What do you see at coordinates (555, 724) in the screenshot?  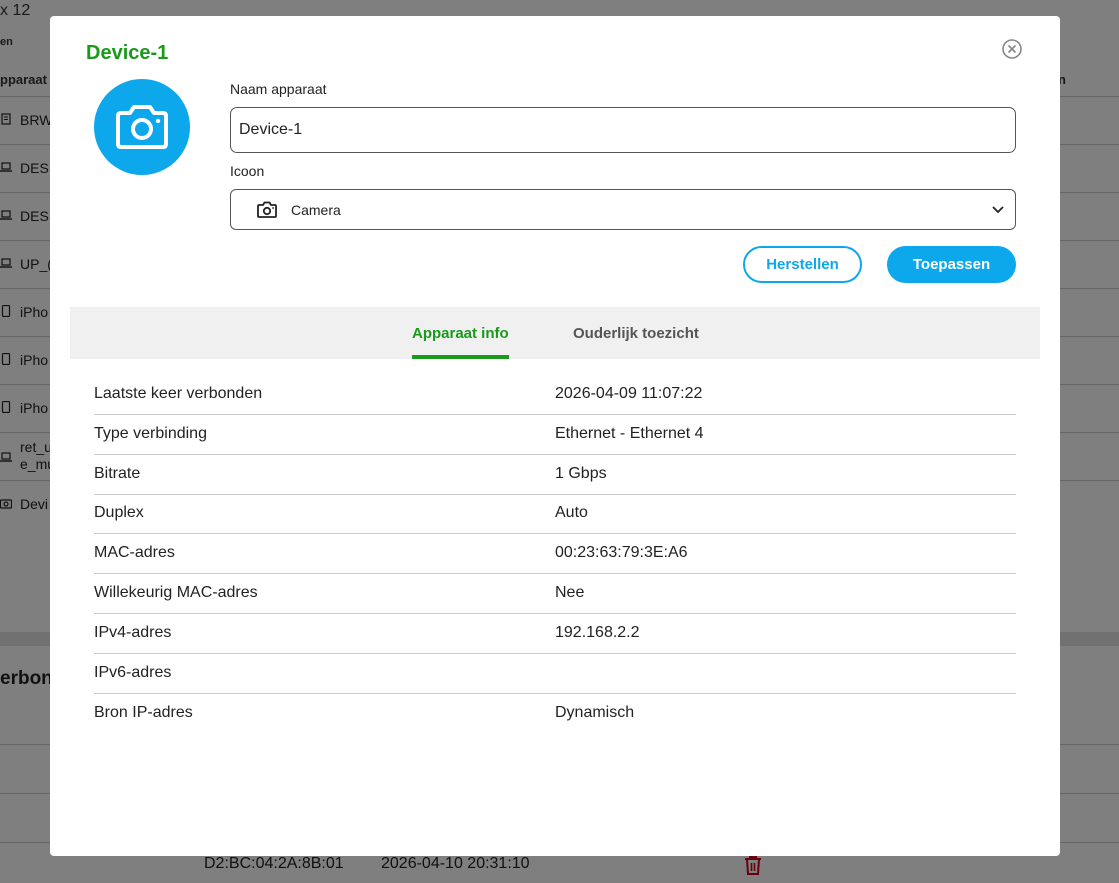 I see `info-row: Bron IP-adres Dynamisch` at bounding box center [555, 724].